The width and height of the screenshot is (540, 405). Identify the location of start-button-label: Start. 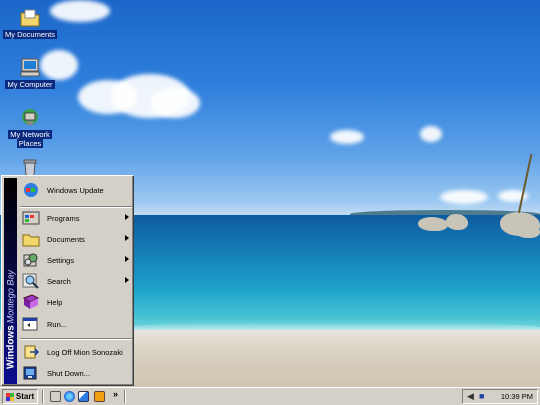
(25, 396).